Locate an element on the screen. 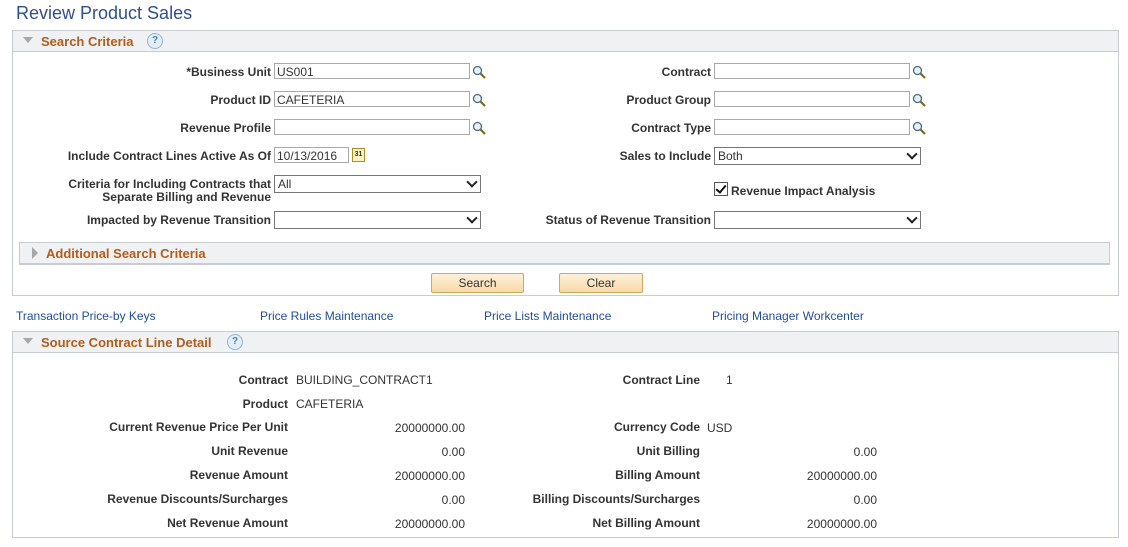  clear-button: Clear is located at coordinates (601, 283).